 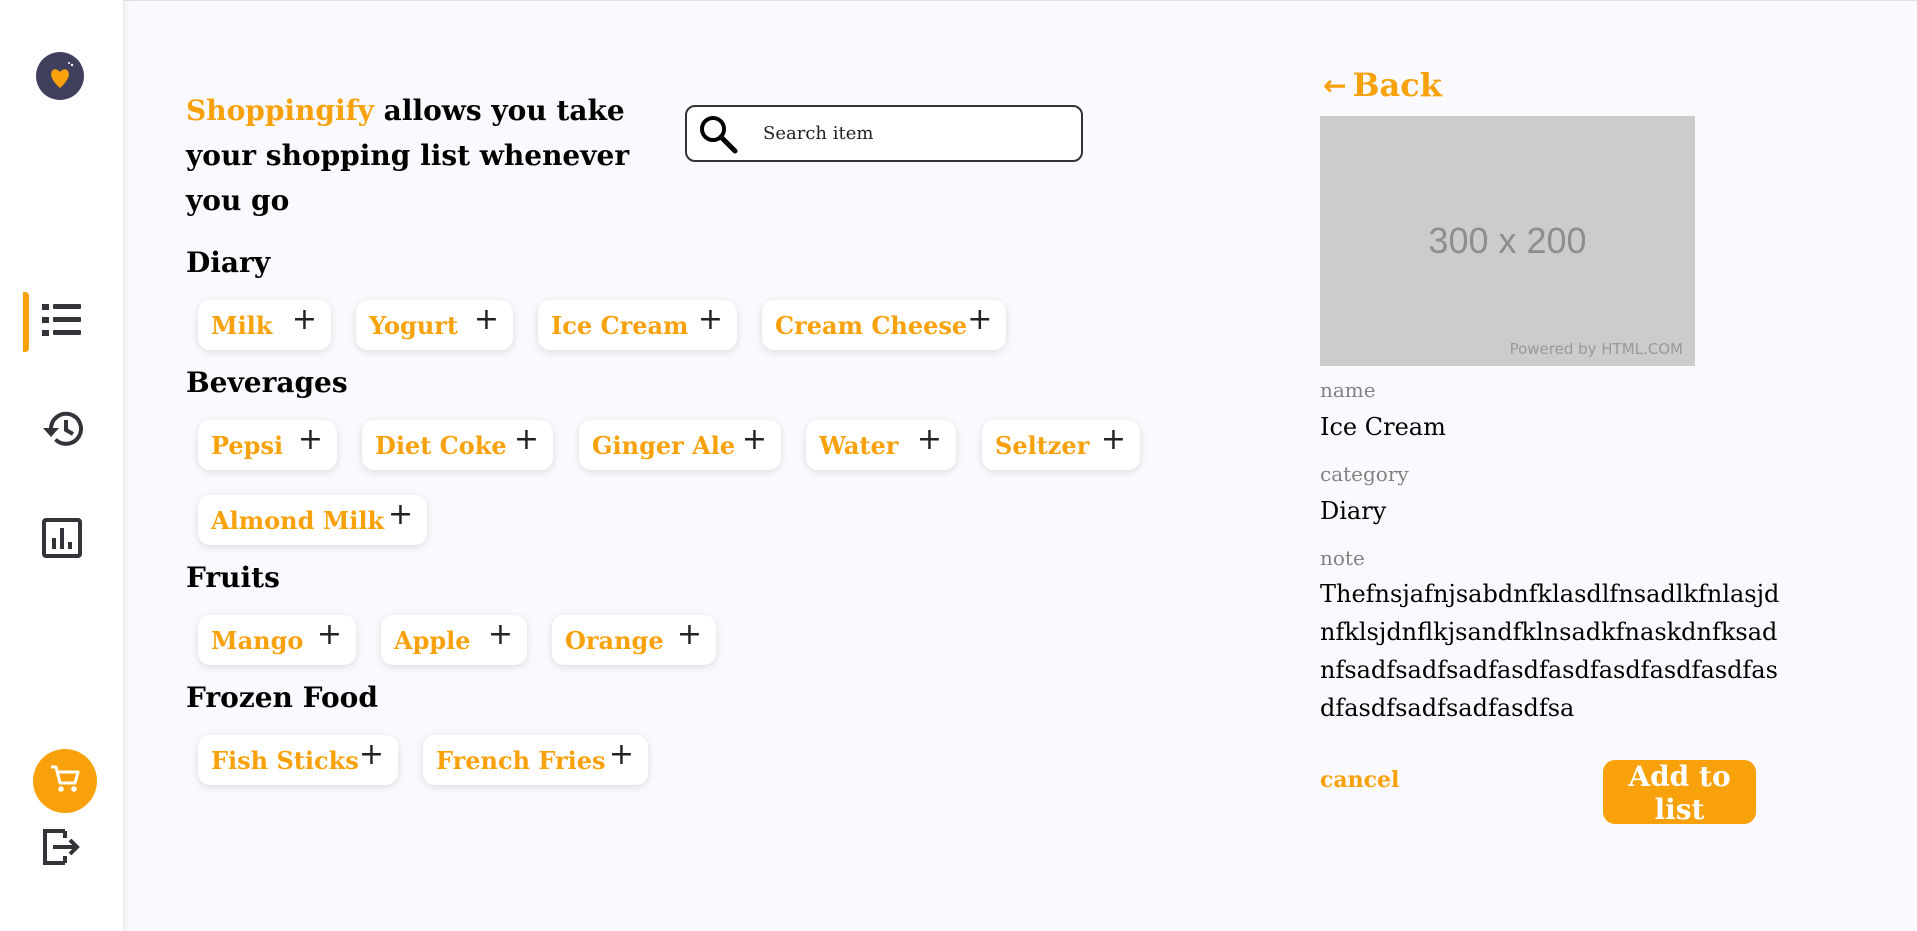 I want to click on item-name: Yogurt, so click(x=414, y=325).